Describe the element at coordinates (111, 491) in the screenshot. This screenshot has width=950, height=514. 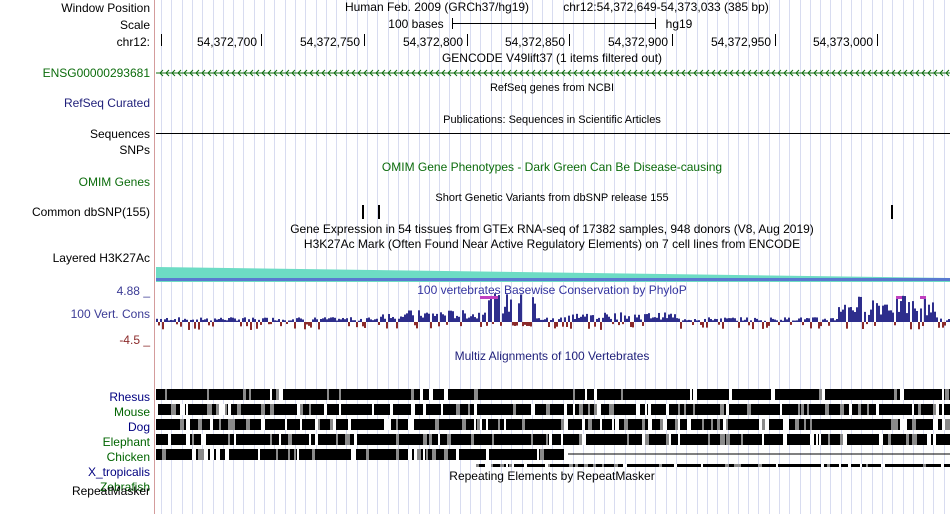
I see `repeatmasker-label: RepeatMasker` at that location.